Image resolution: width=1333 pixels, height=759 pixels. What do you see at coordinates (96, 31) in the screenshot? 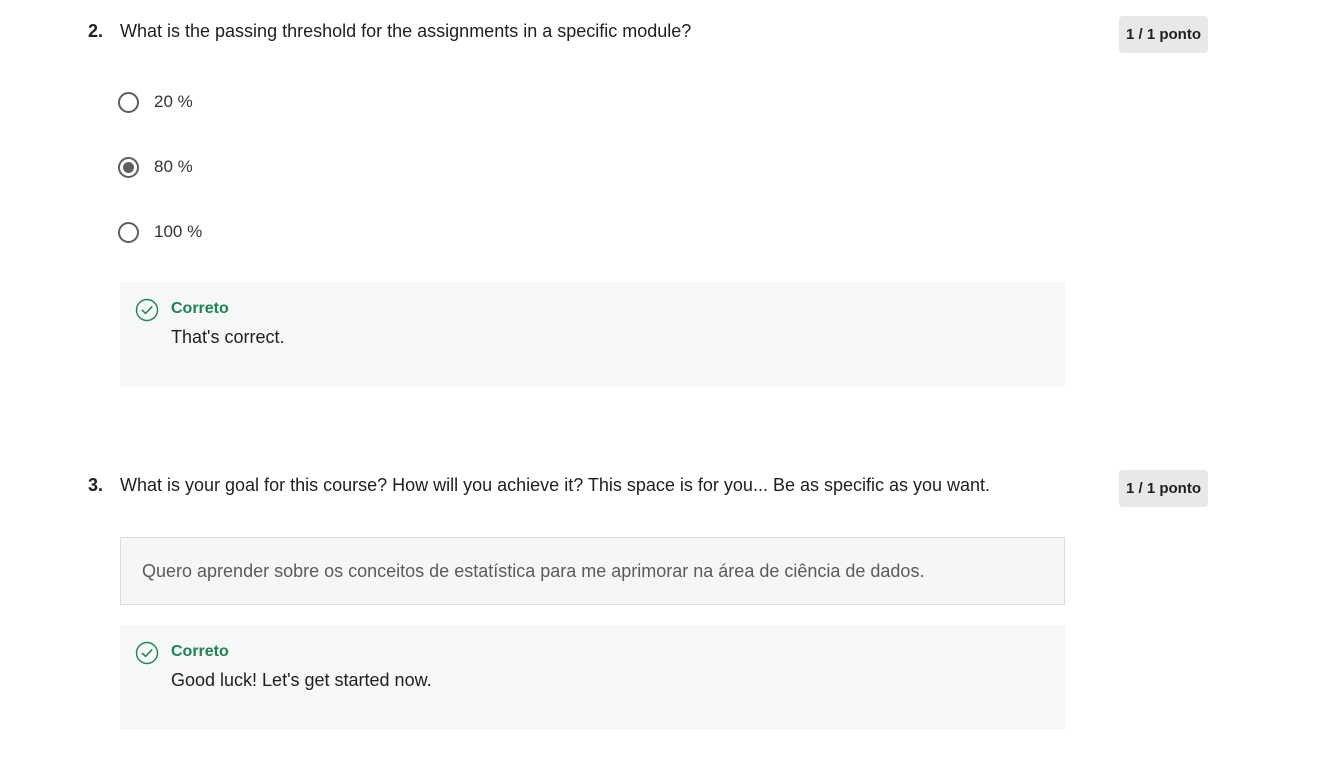
I see `question-number: 2.` at bounding box center [96, 31].